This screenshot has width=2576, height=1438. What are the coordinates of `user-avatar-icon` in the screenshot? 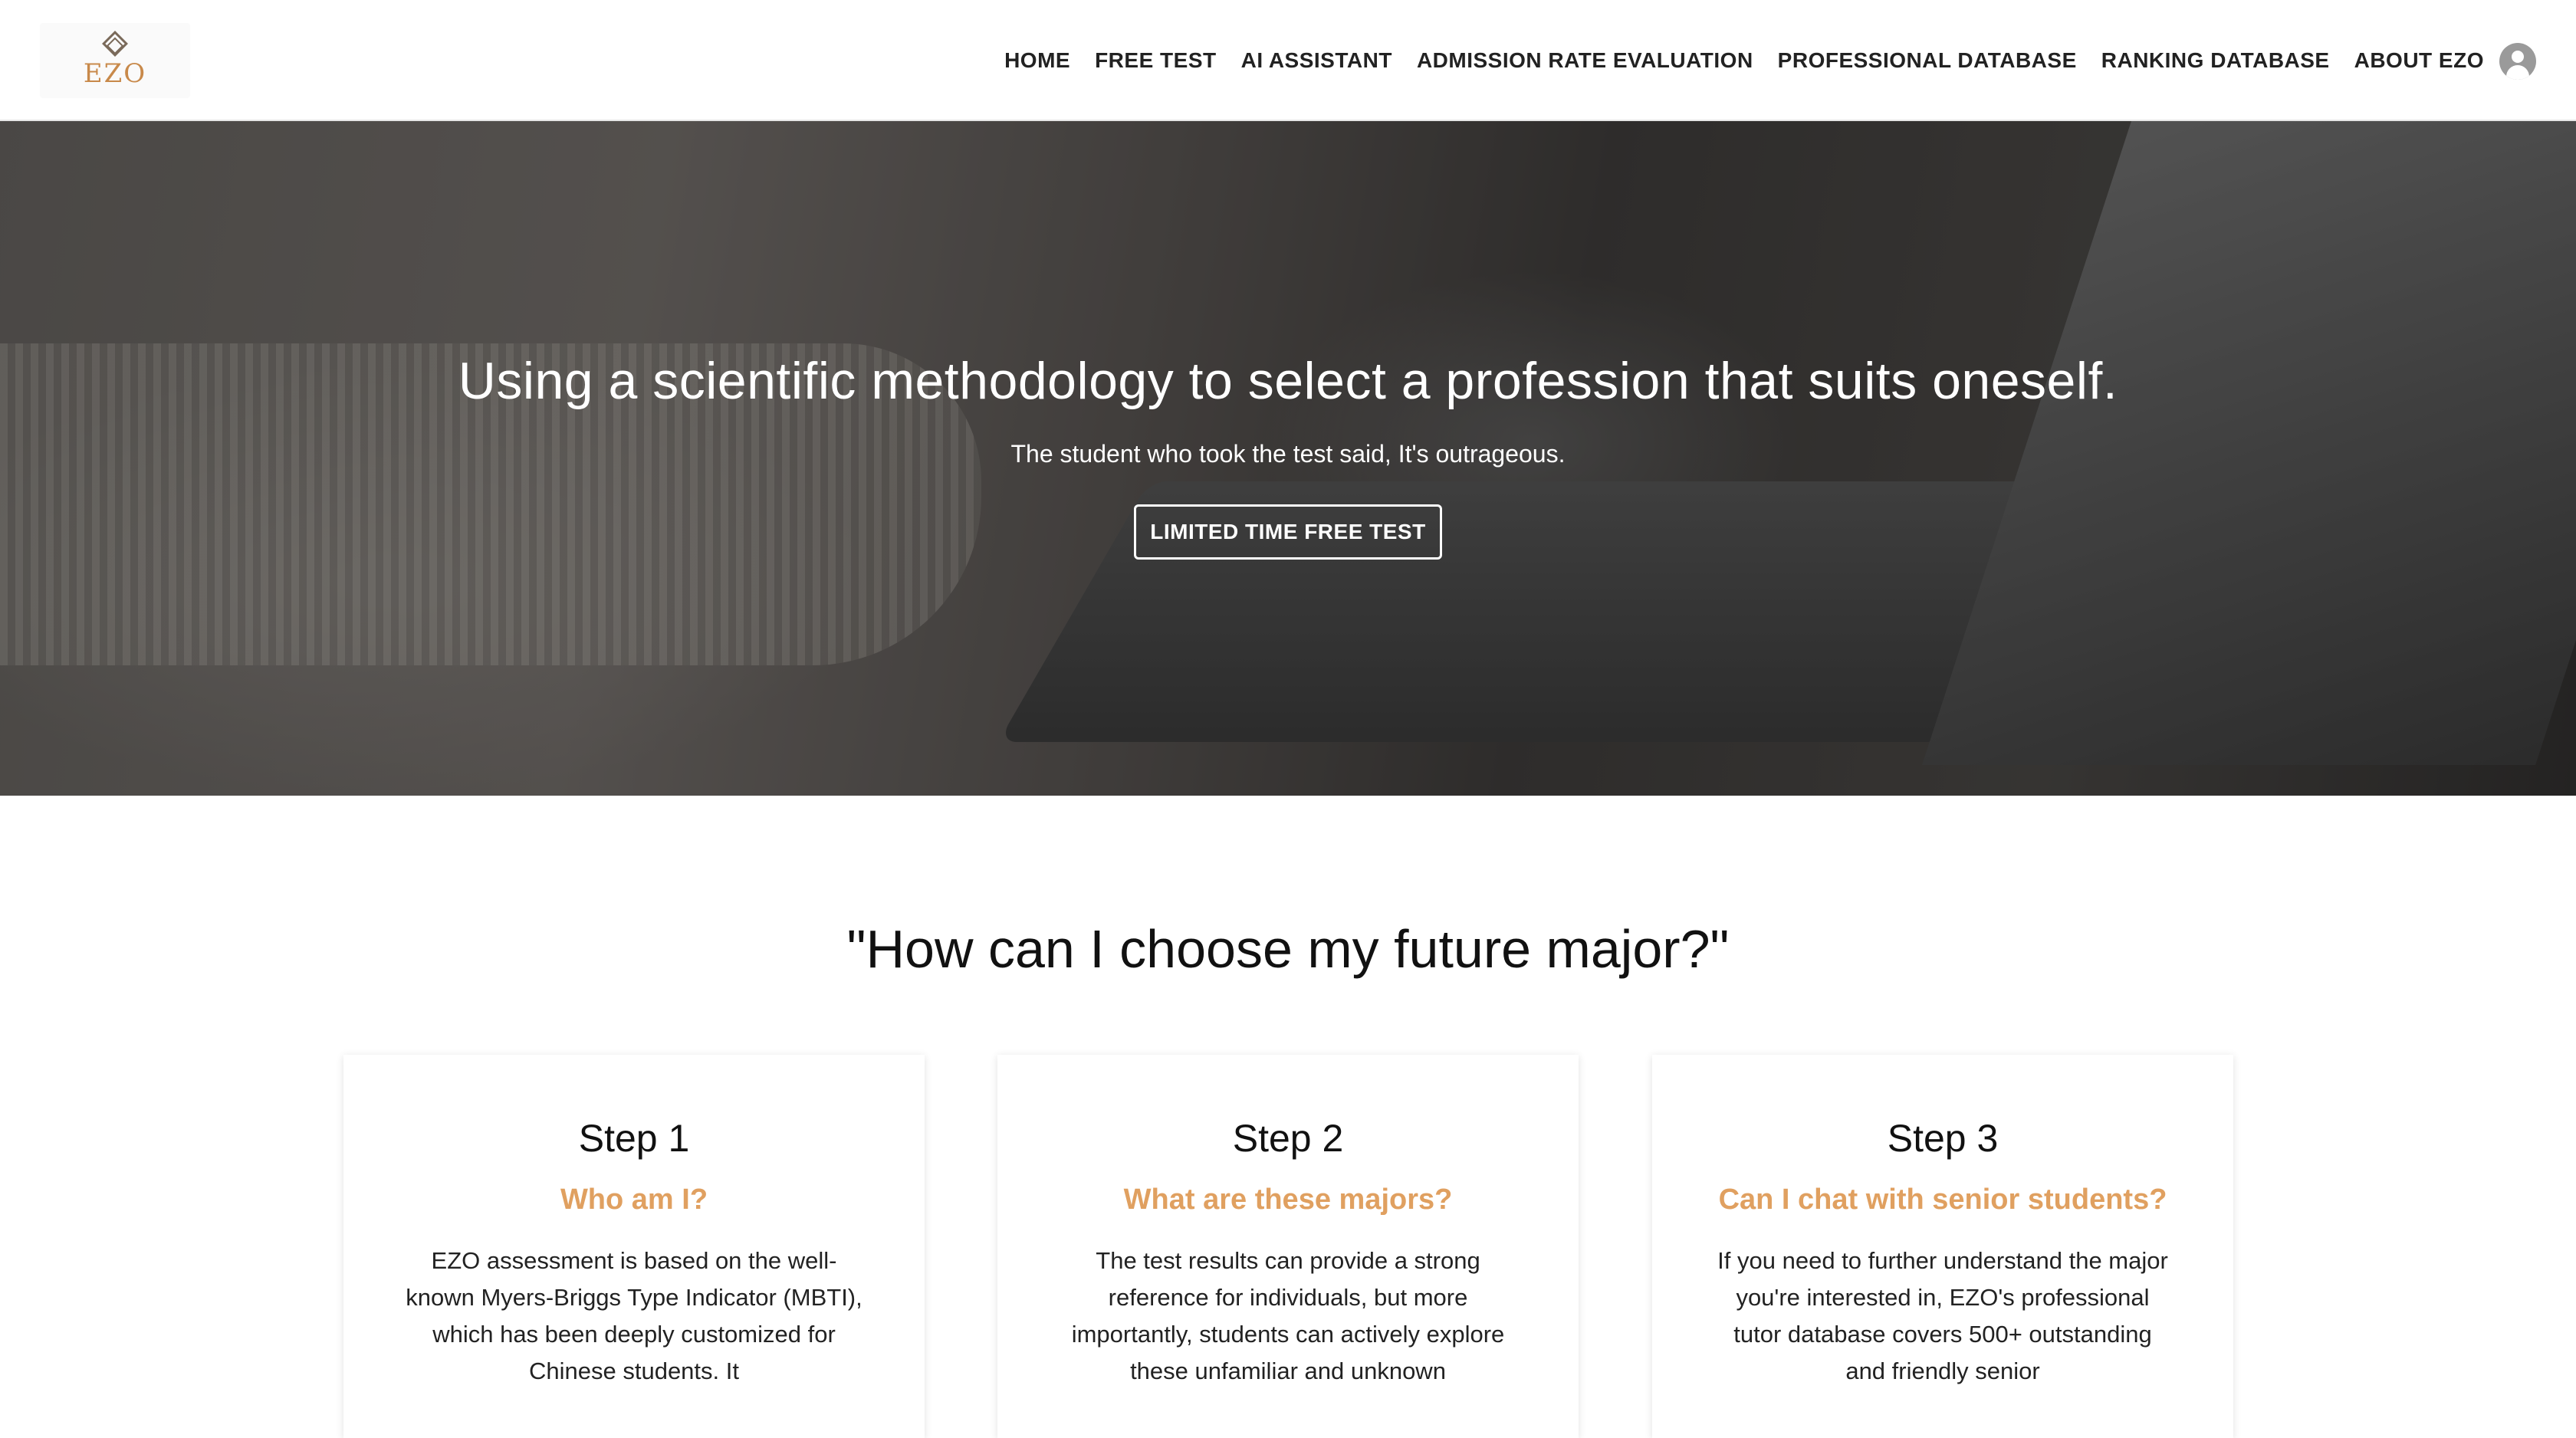 It's located at (2517, 61).